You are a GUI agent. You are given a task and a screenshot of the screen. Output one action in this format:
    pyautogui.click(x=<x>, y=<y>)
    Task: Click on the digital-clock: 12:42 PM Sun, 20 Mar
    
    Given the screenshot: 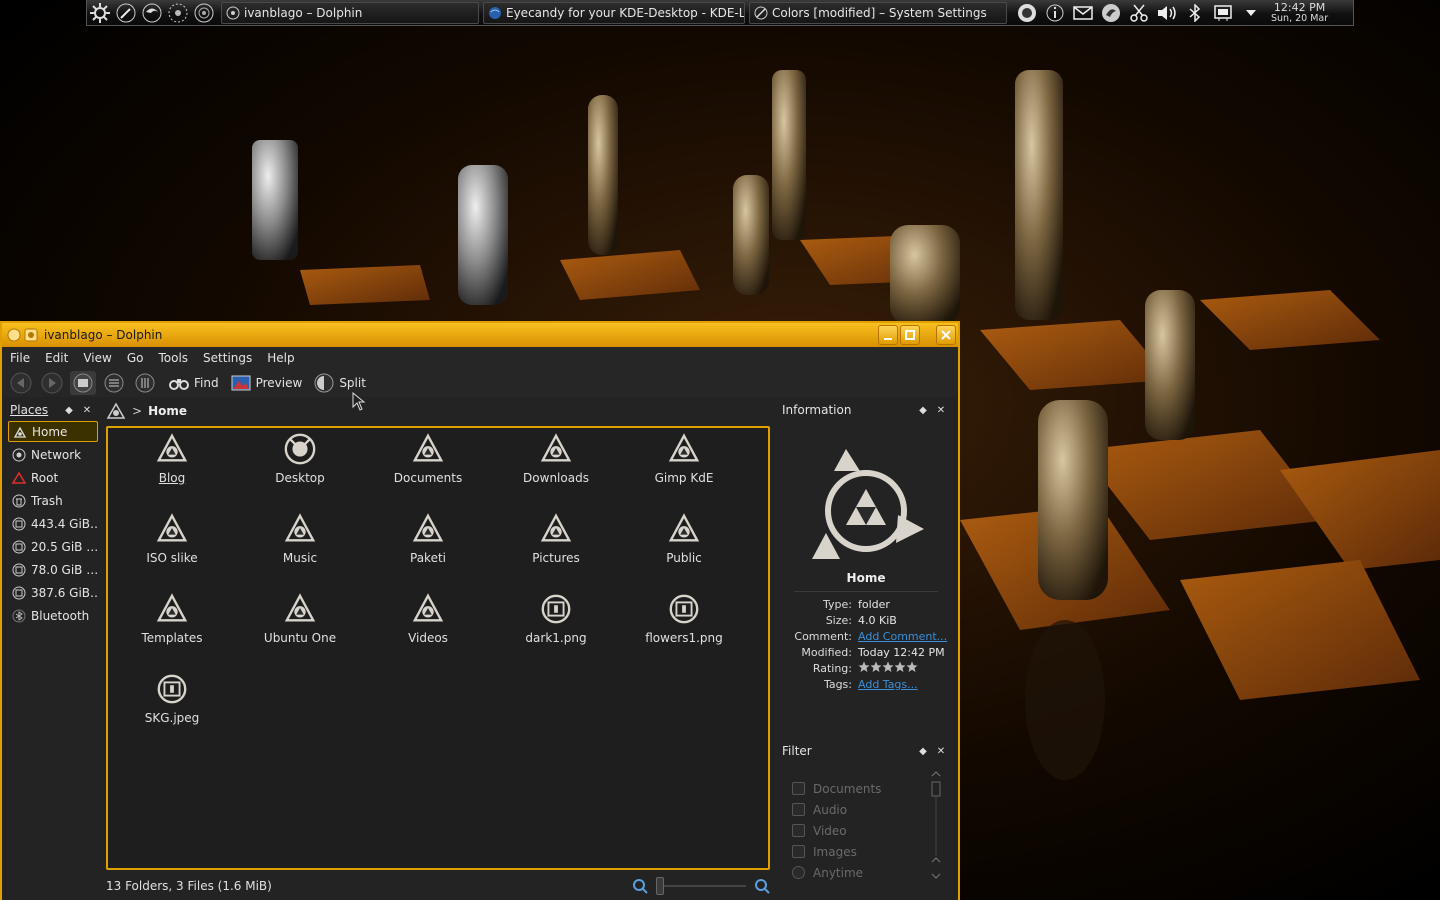 What is the action you would take?
    pyautogui.click(x=1299, y=13)
    